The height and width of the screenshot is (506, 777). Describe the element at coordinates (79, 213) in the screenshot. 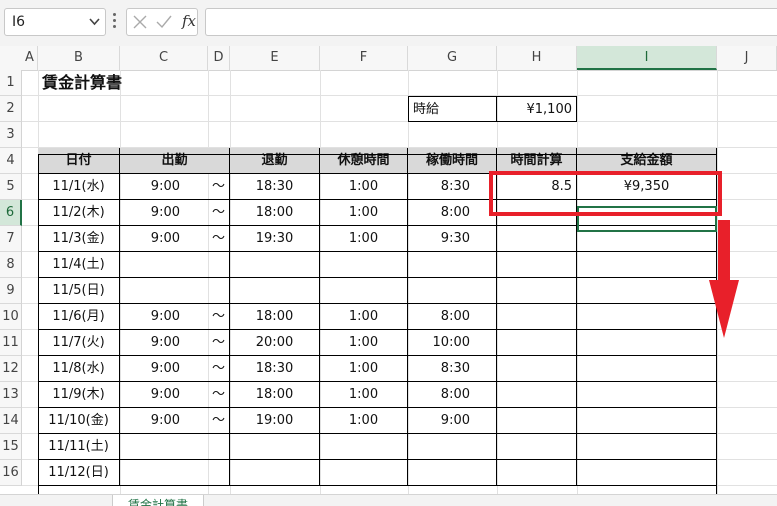

I see `date-cell: 11/2(木)` at that location.